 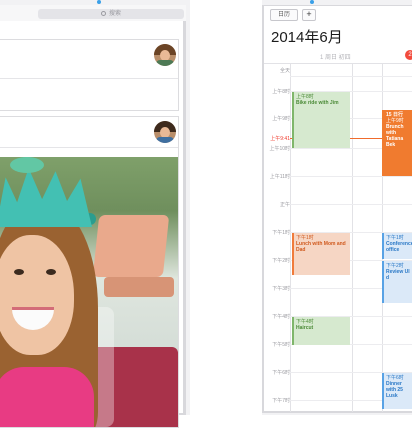 What do you see at coordinates (281, 401) in the screenshot?
I see `hour-label: 下午7时` at bounding box center [281, 401].